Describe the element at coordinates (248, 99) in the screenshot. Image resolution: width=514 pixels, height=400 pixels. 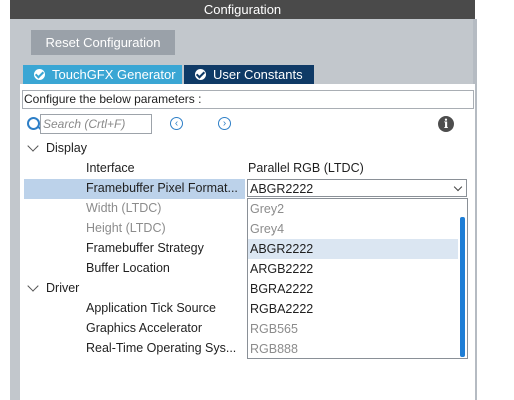
I see `parameters-description: Configure the below parameters :` at that location.